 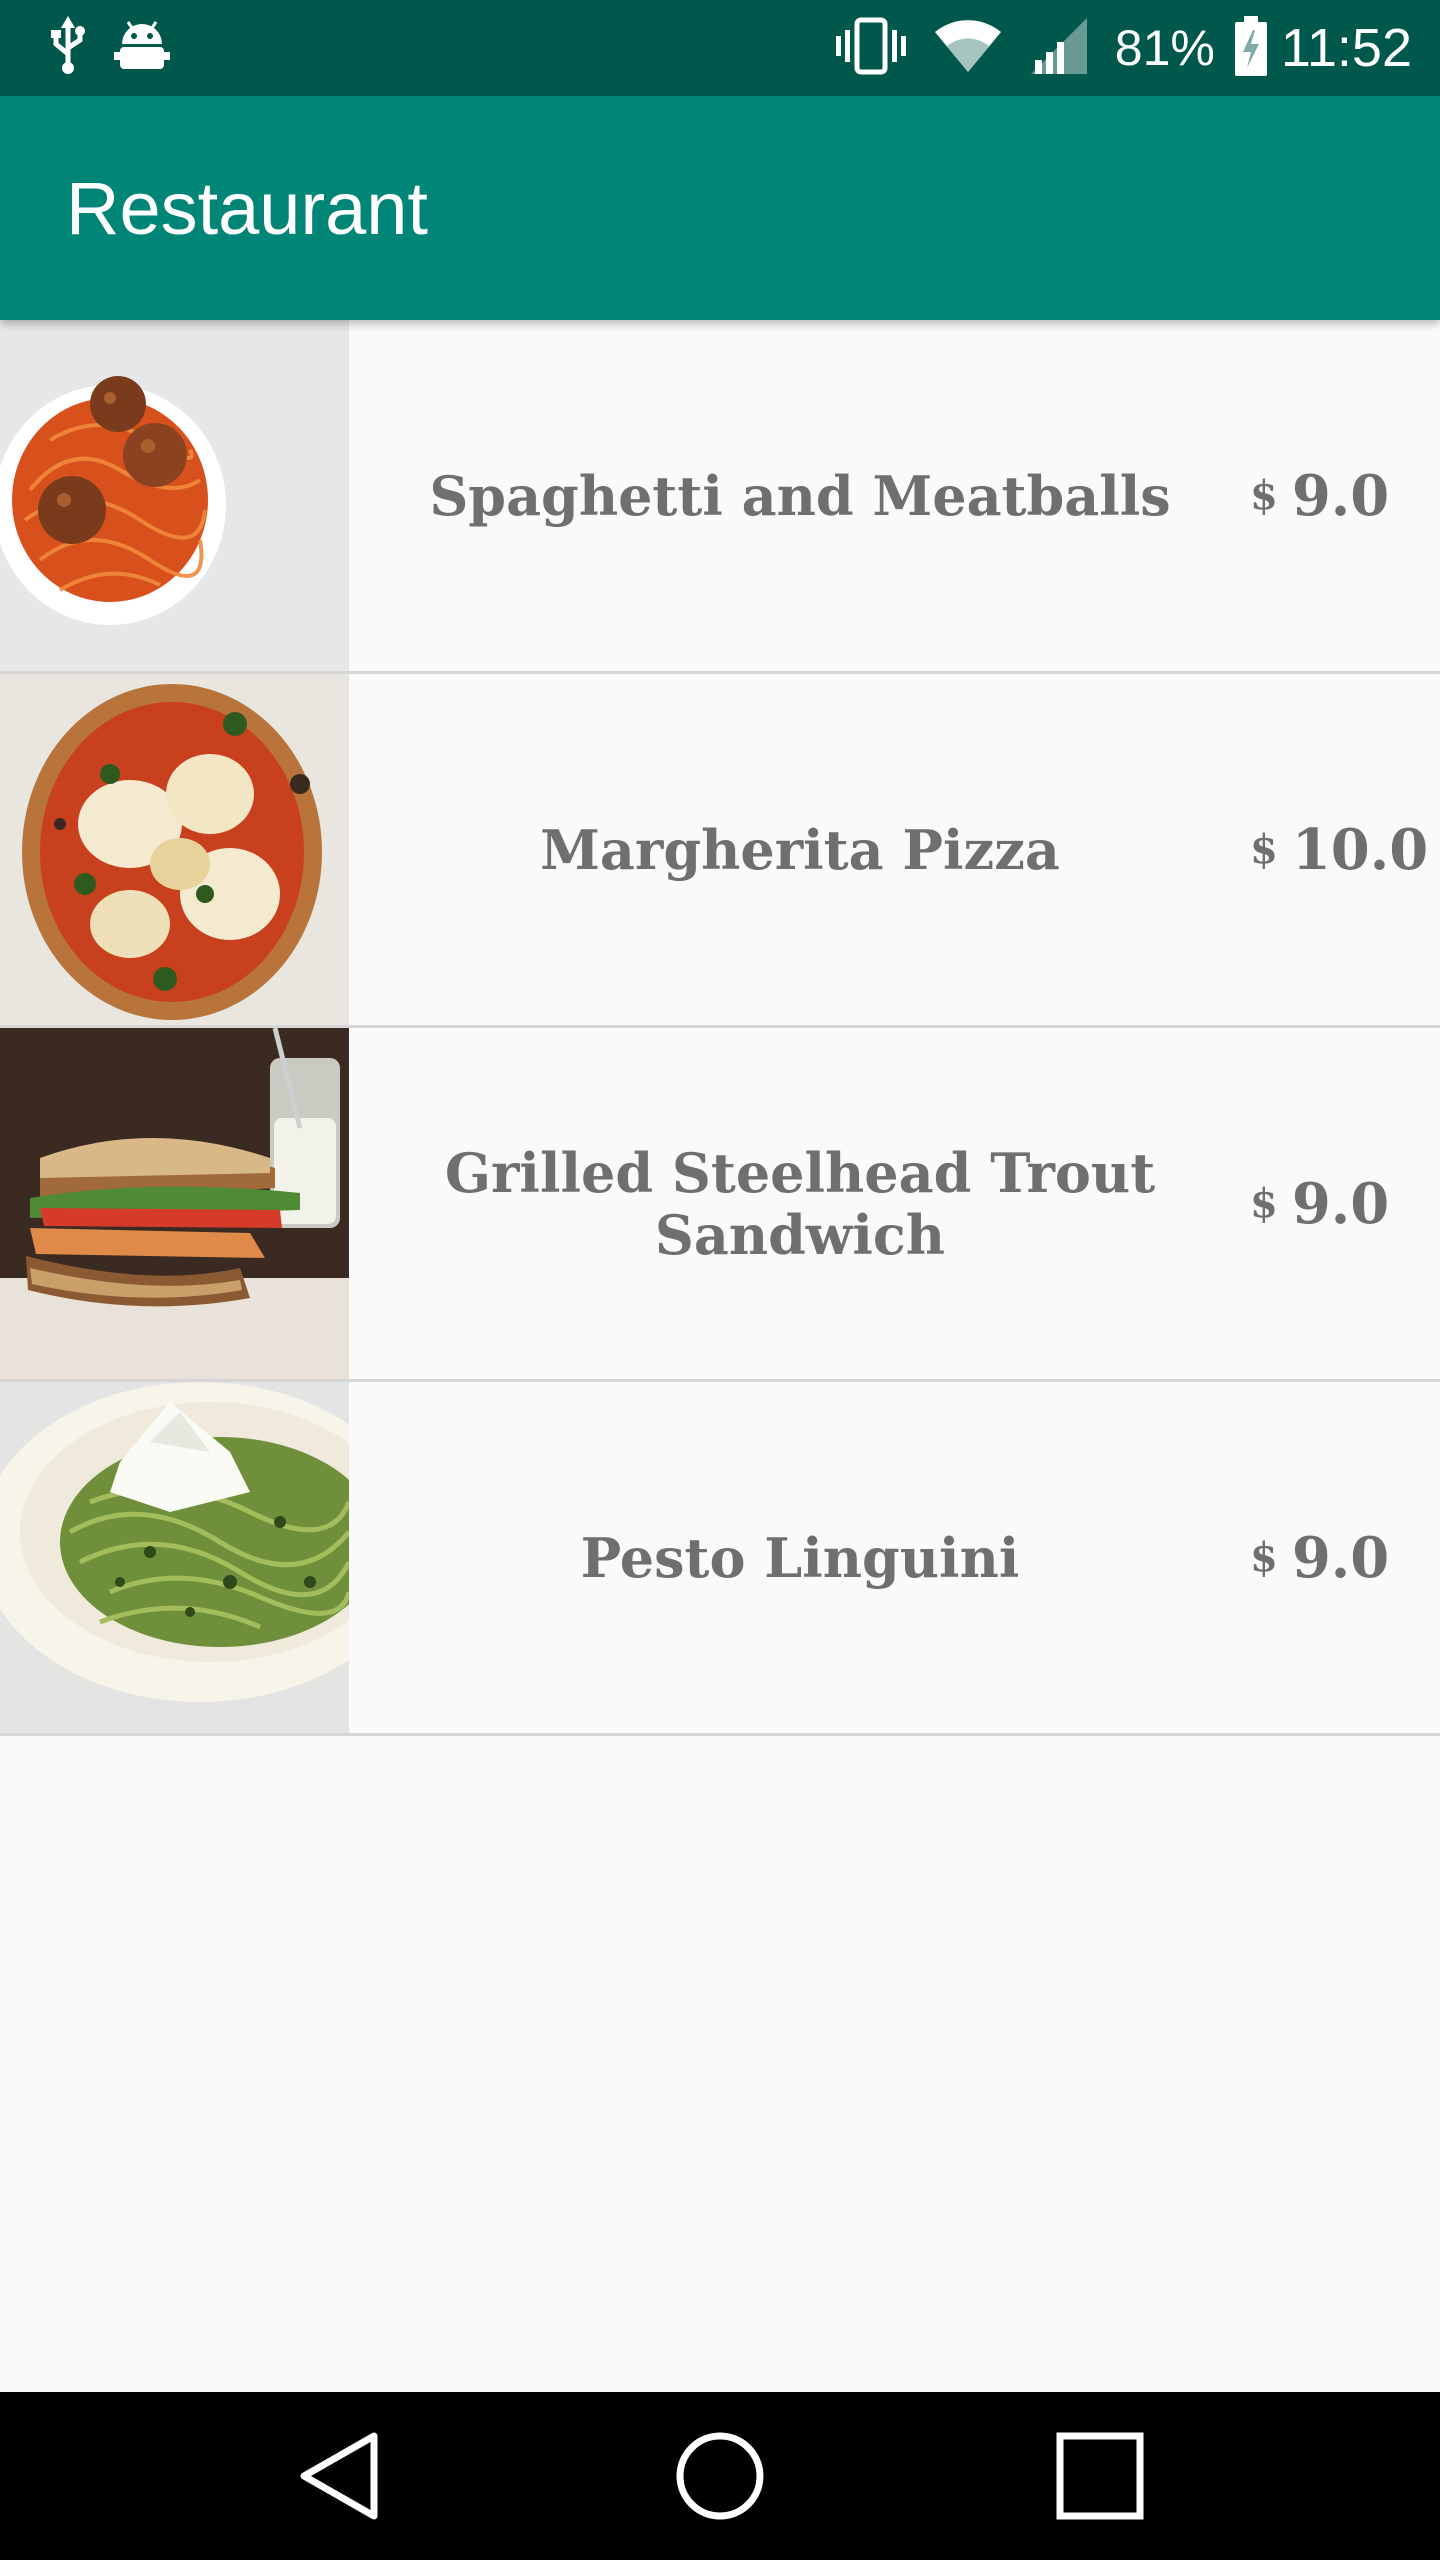 What do you see at coordinates (871, 48) in the screenshot?
I see `vibrate-icon` at bounding box center [871, 48].